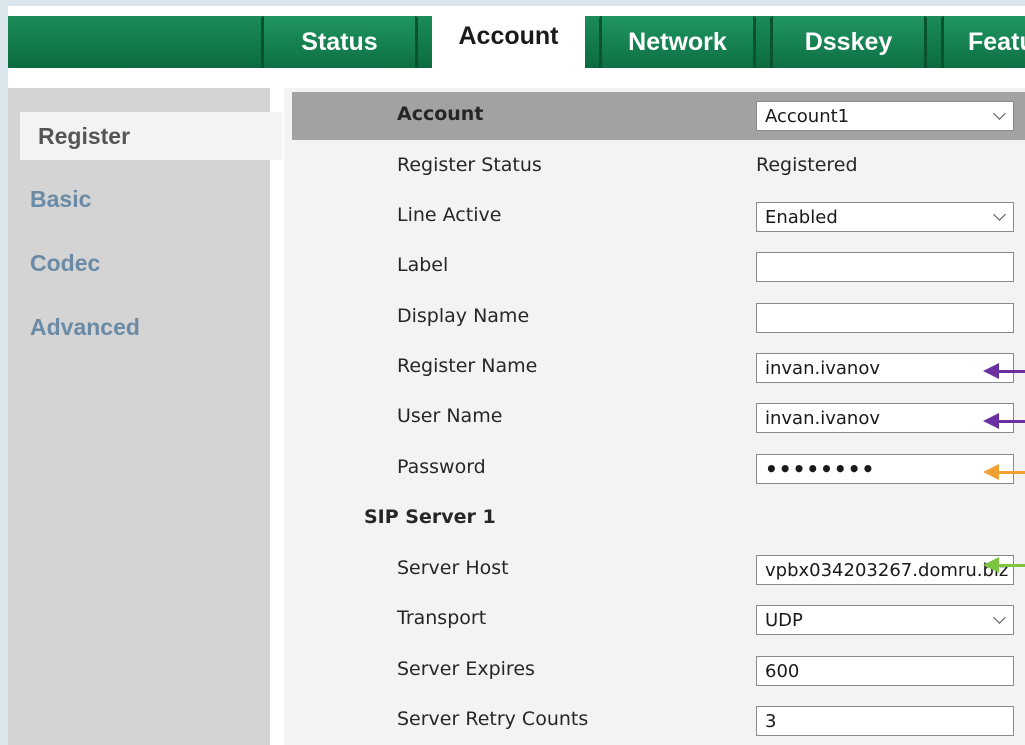 This screenshot has height=745, width=1025. Describe the element at coordinates (65, 263) in the screenshot. I see `sidebar-item-codec: Codec` at that location.